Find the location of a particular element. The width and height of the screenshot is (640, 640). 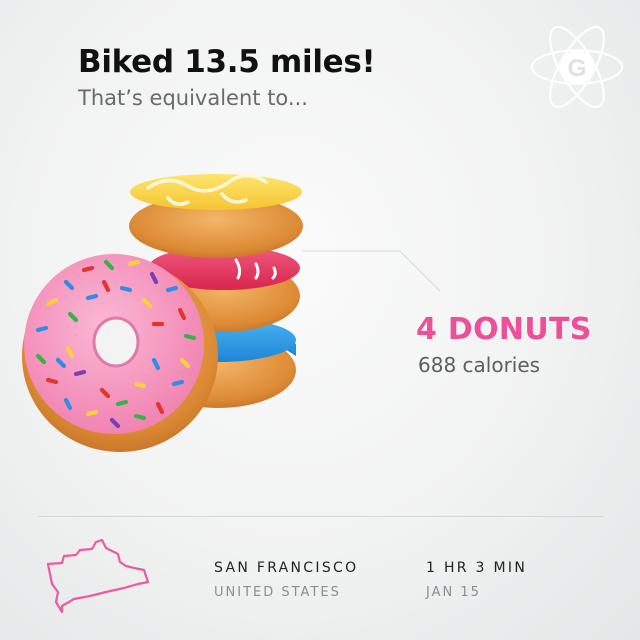

location-country: UNITED STATES is located at coordinates (277, 592).